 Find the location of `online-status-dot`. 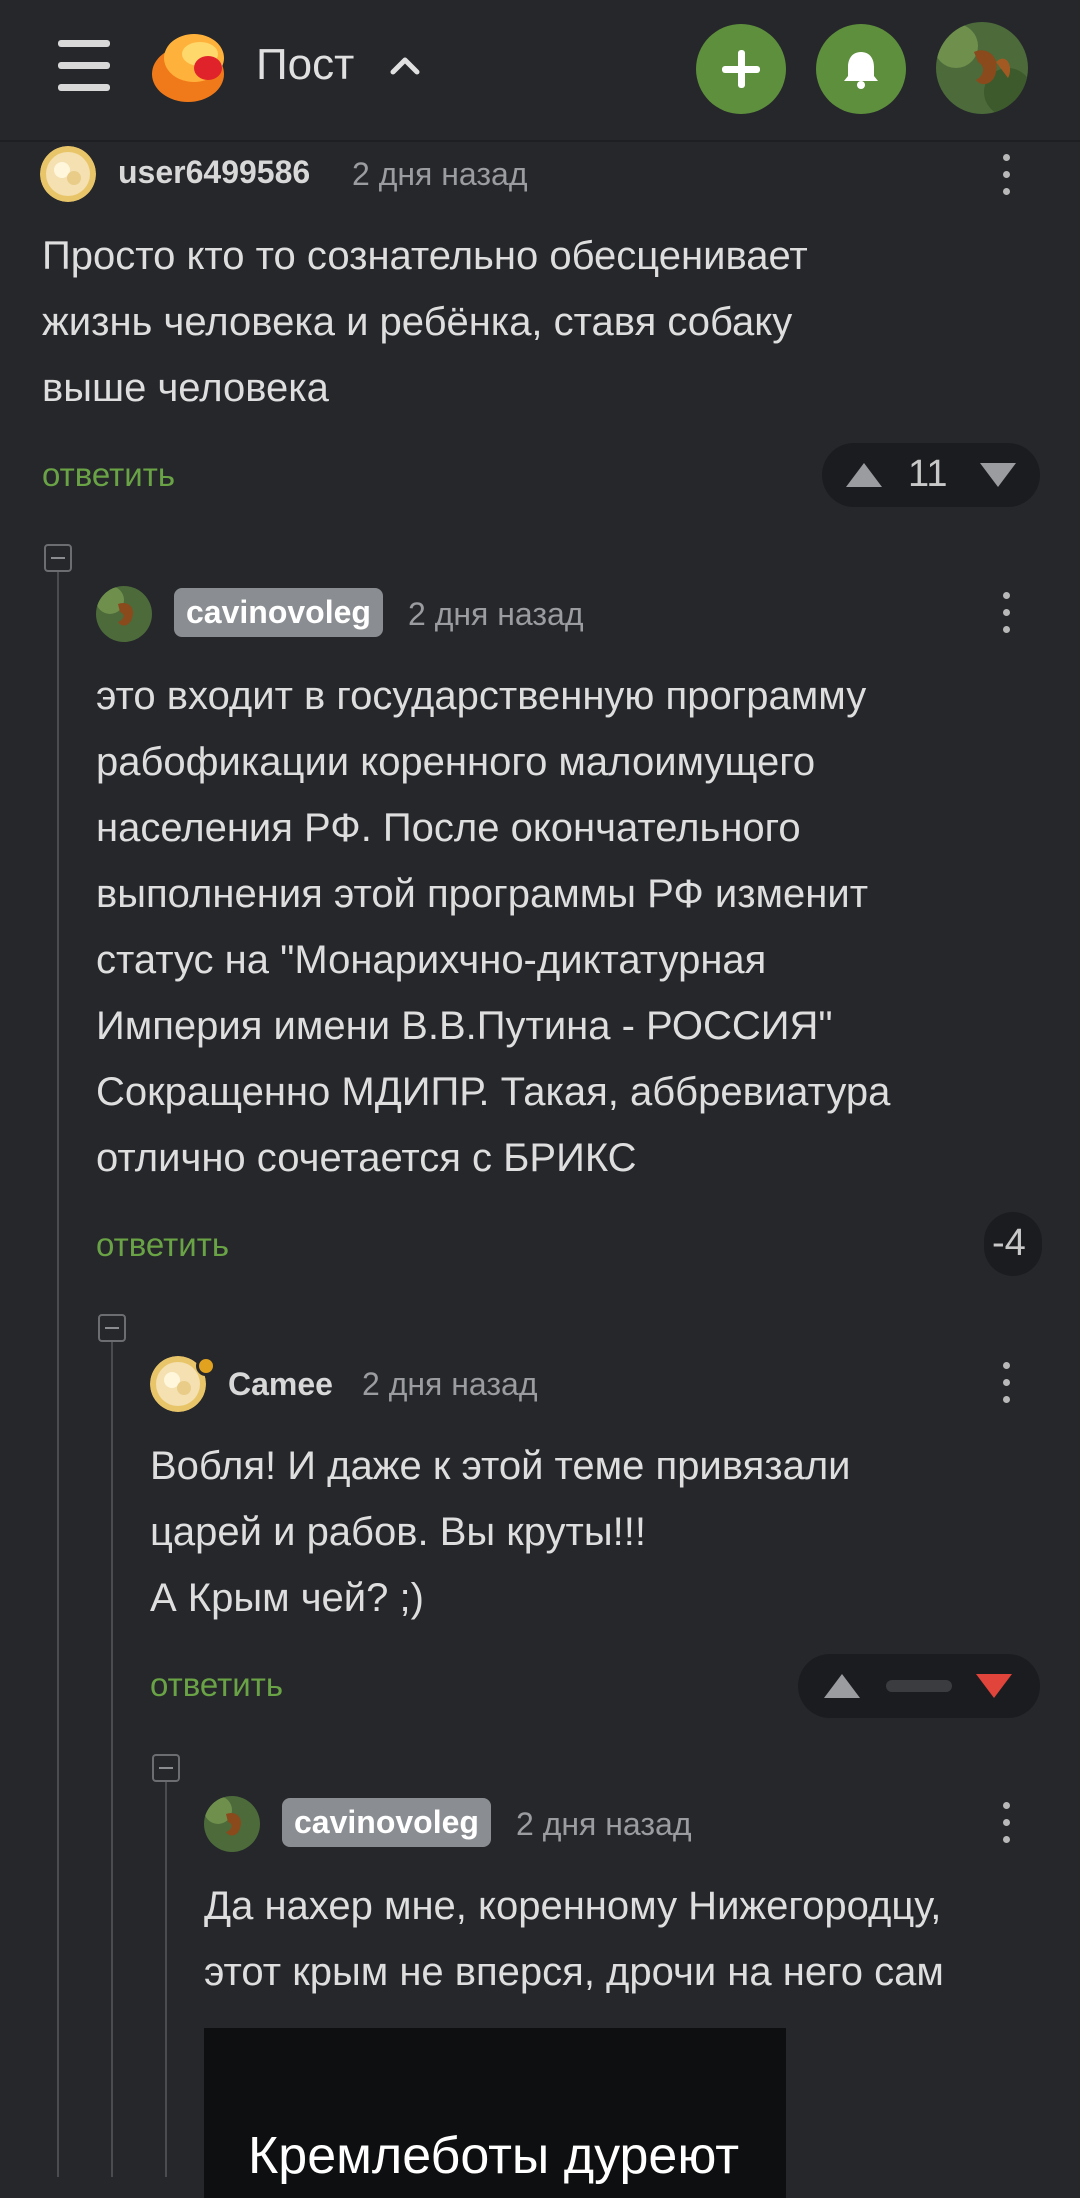

online-status-dot is located at coordinates (206, 1366).